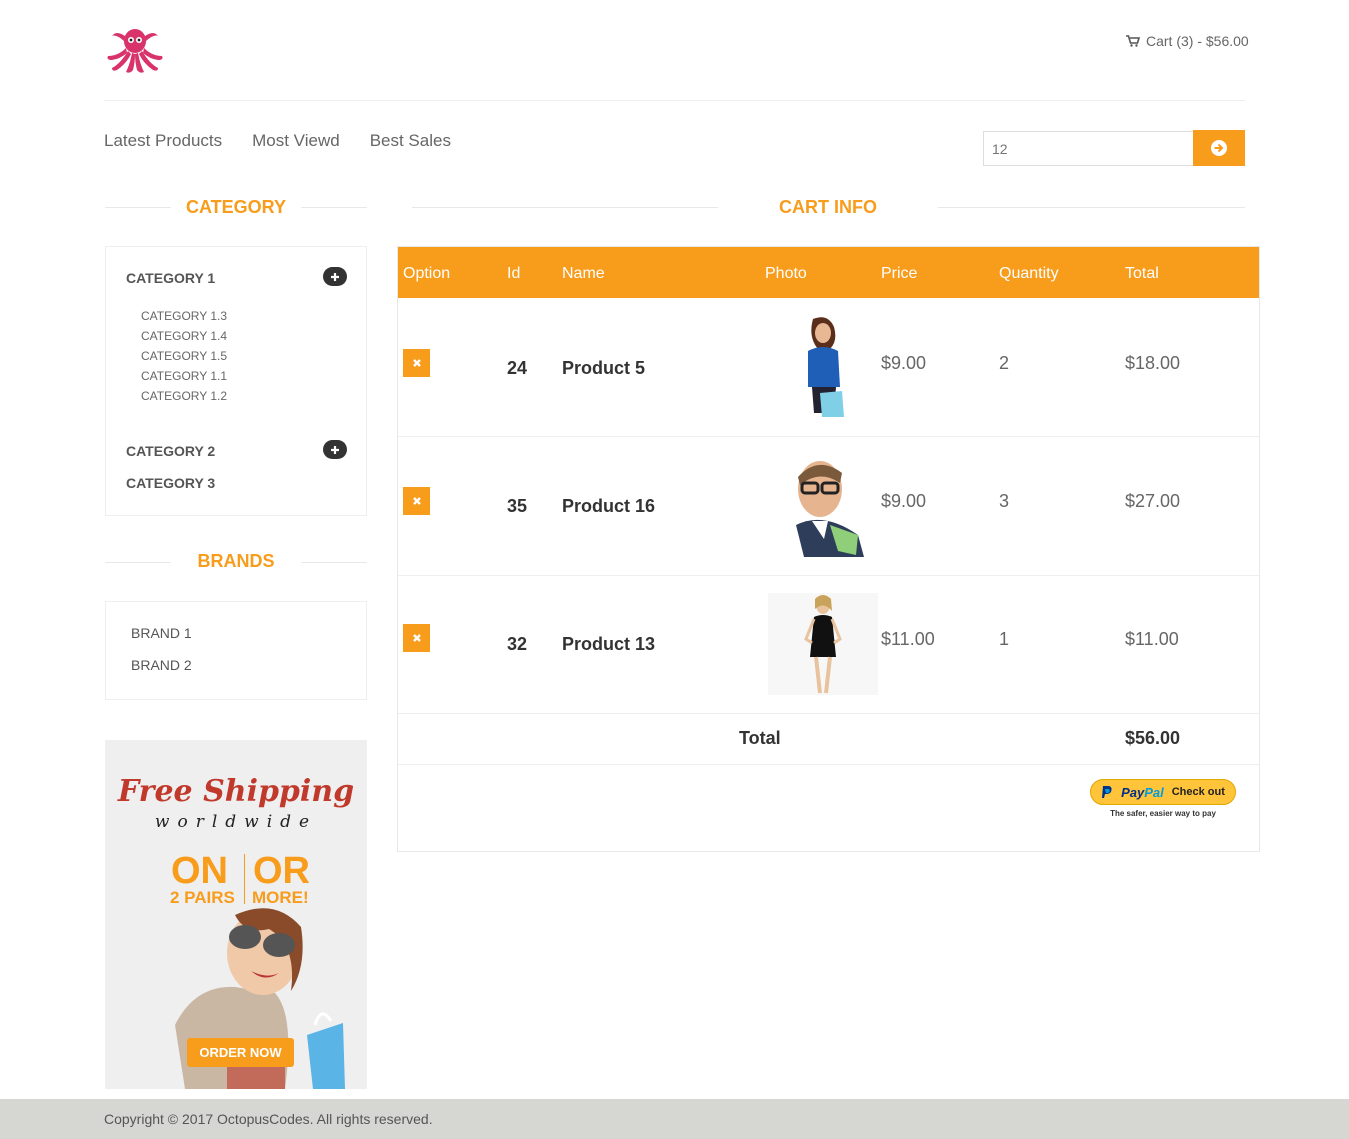 This screenshot has height=1139, width=1349. I want to click on category-title: CATEGORY, so click(235, 207).